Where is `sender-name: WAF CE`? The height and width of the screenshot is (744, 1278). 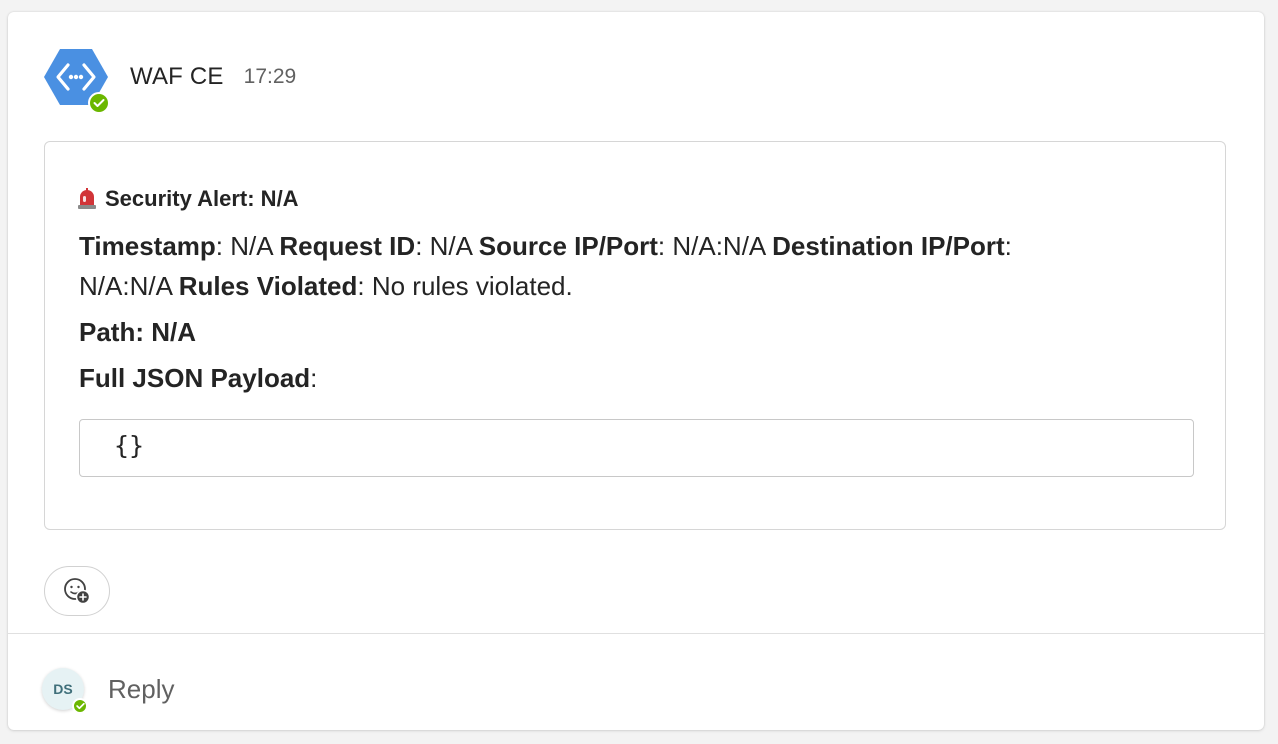 sender-name: WAF CE is located at coordinates (177, 77).